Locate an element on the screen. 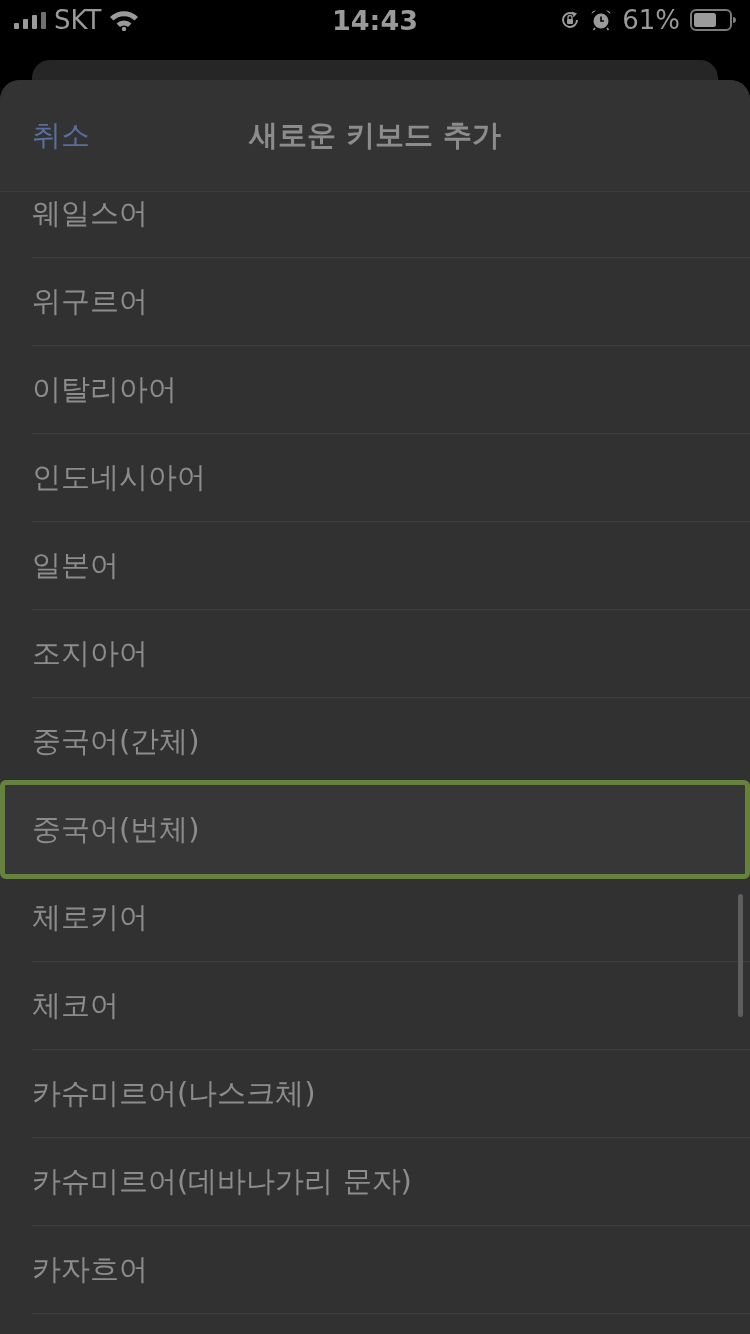  alarm-clock-icon is located at coordinates (601, 20).